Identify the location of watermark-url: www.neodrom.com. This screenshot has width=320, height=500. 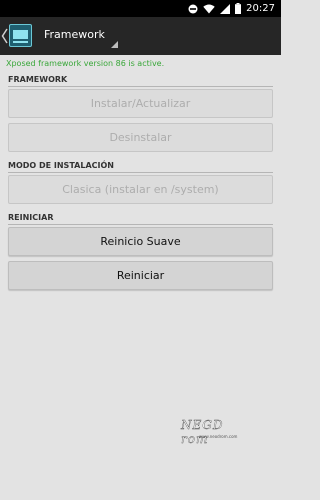
(218, 436).